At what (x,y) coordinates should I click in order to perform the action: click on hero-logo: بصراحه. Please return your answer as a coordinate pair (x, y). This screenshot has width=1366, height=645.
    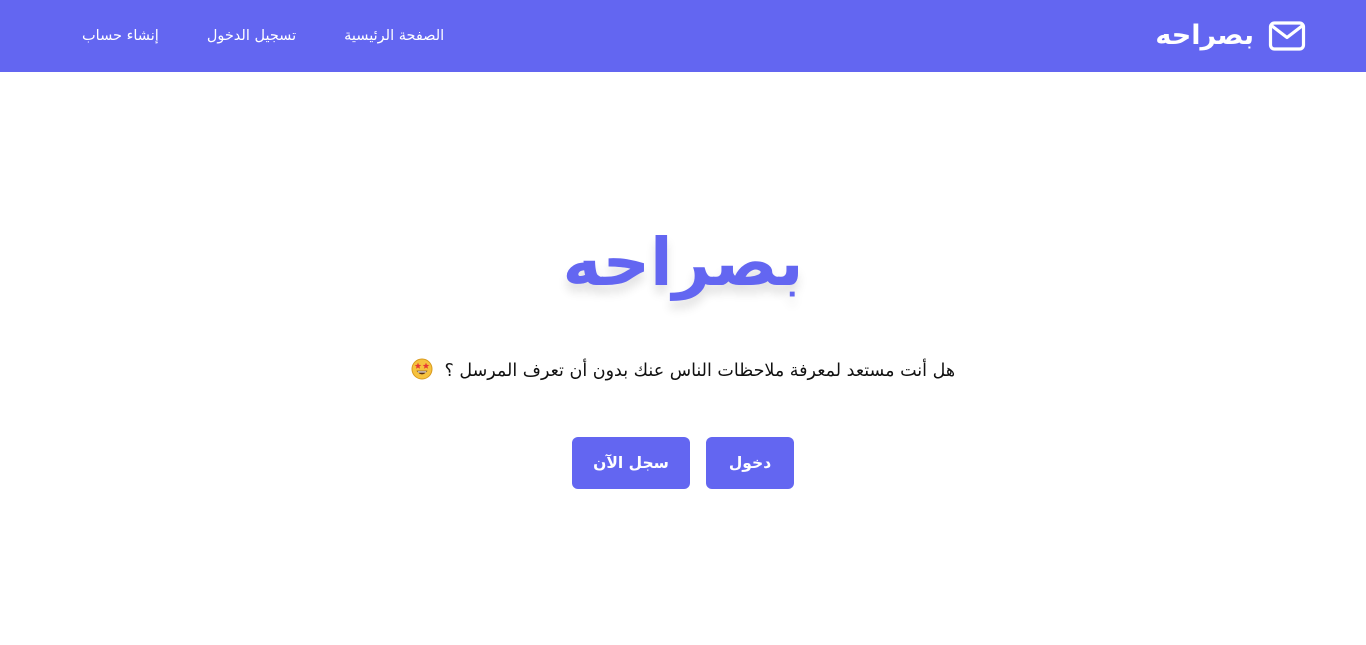
    Looking at the image, I should click on (683, 262).